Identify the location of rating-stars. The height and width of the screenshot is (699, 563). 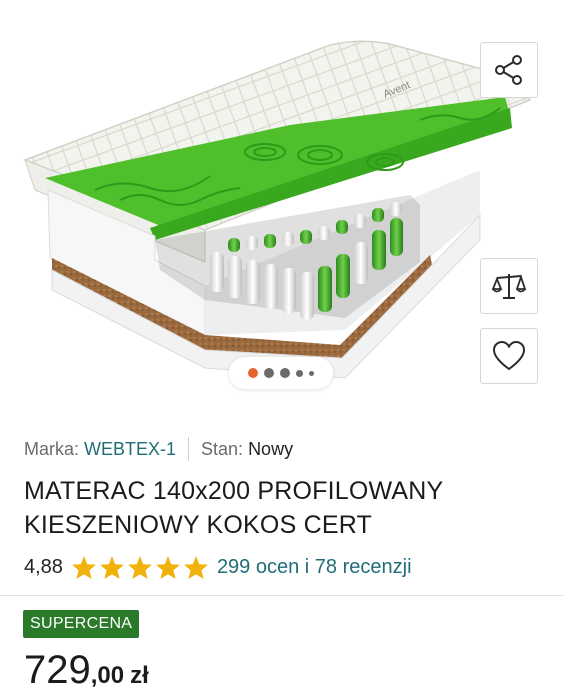
(140, 567).